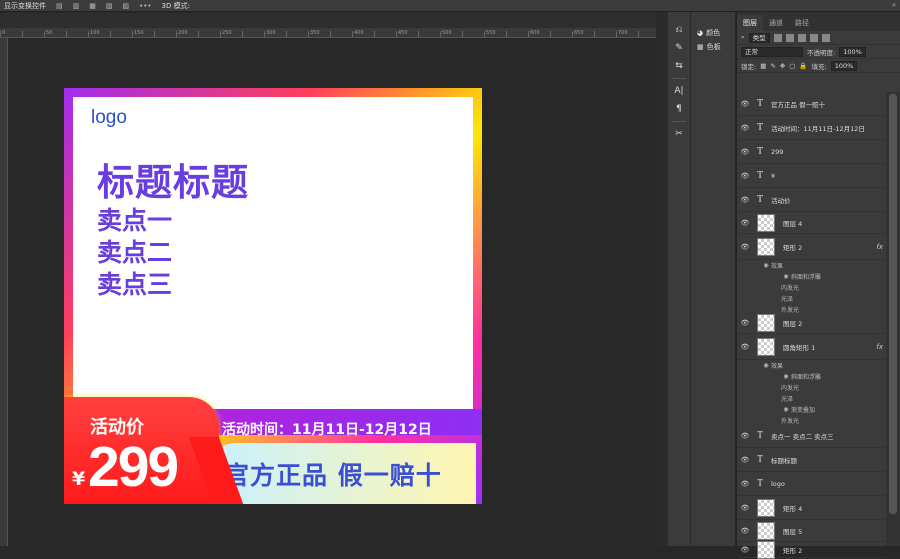 This screenshot has height=559, width=900. What do you see at coordinates (813, 37) in the screenshot?
I see `filter-shape-icon` at bounding box center [813, 37].